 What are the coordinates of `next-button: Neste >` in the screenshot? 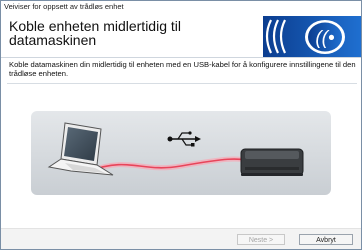 It's located at (261, 239).